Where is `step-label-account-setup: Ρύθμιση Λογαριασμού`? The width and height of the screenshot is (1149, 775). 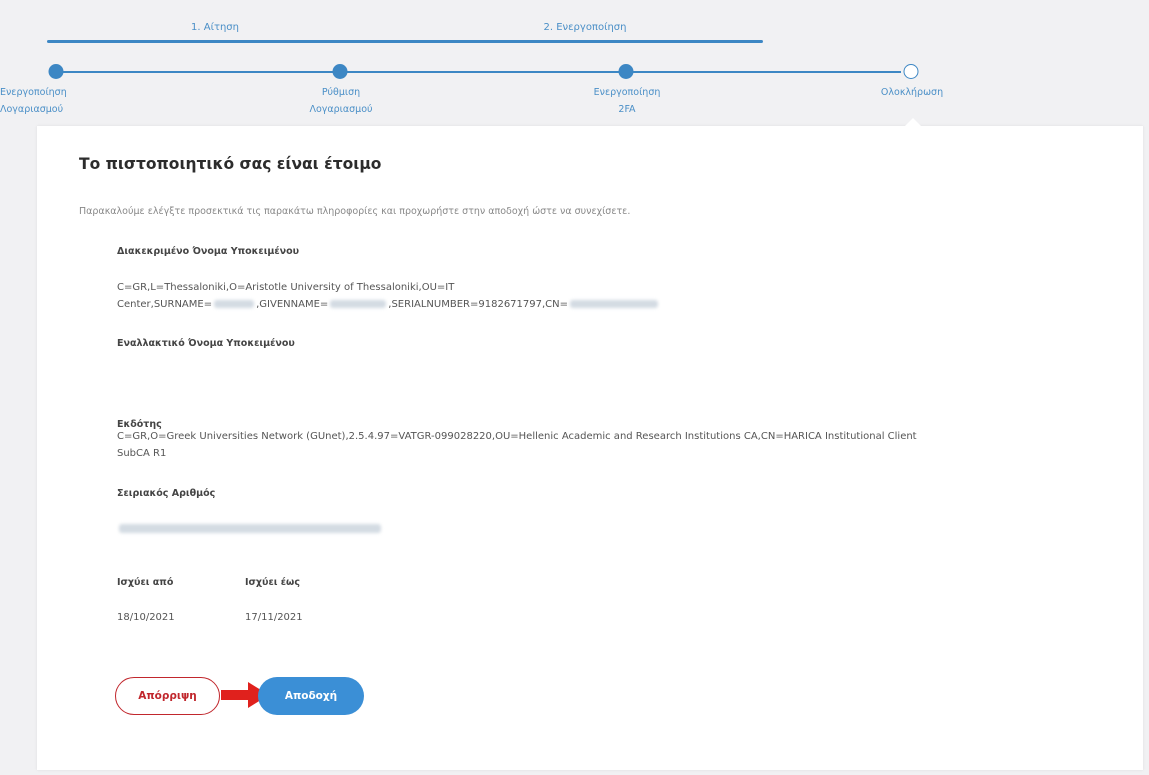 step-label-account-setup: Ρύθμιση Λογαριασμού is located at coordinates (341, 101).